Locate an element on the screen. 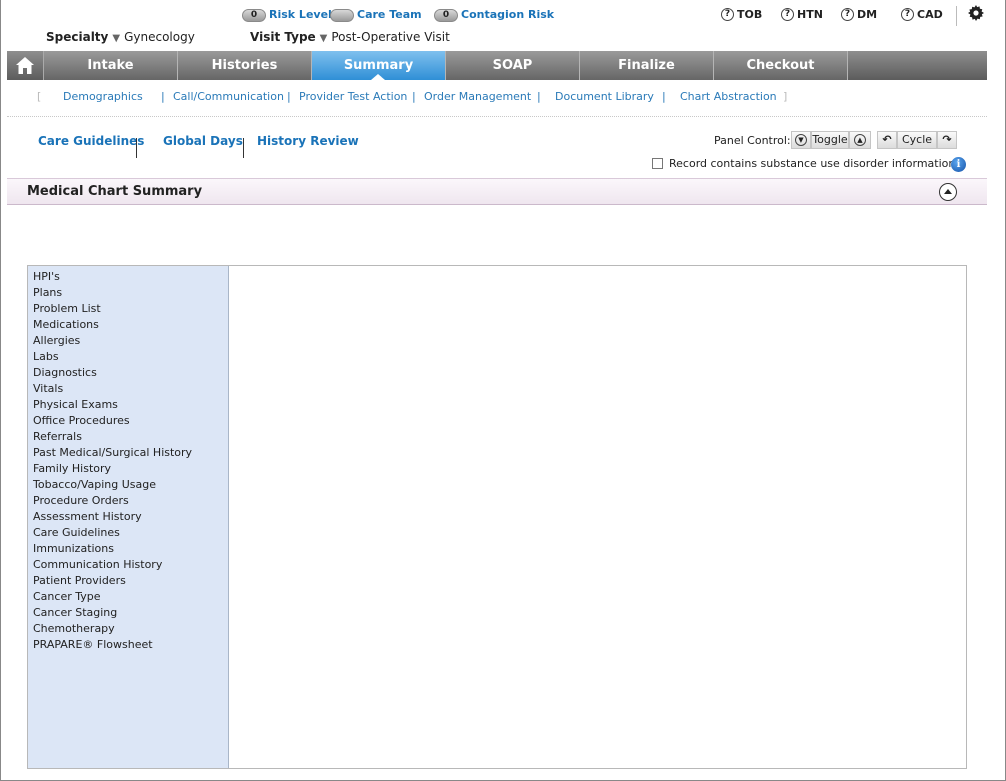 This screenshot has height=781, width=1006. link-history-review: History Review is located at coordinates (308, 141).